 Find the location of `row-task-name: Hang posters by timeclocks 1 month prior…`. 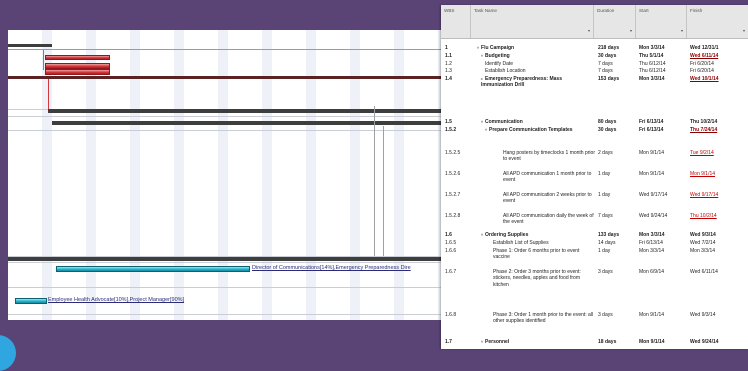

row-task-name: Hang posters by timeclocks 1 month prior… is located at coordinates (549, 156).